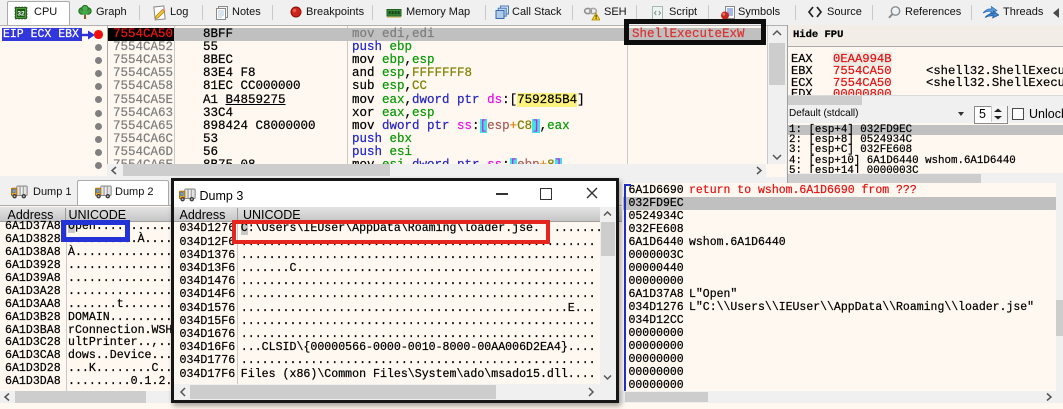  What do you see at coordinates (21, 14) in the screenshot?
I see `svg-text: 32` at bounding box center [21, 14].